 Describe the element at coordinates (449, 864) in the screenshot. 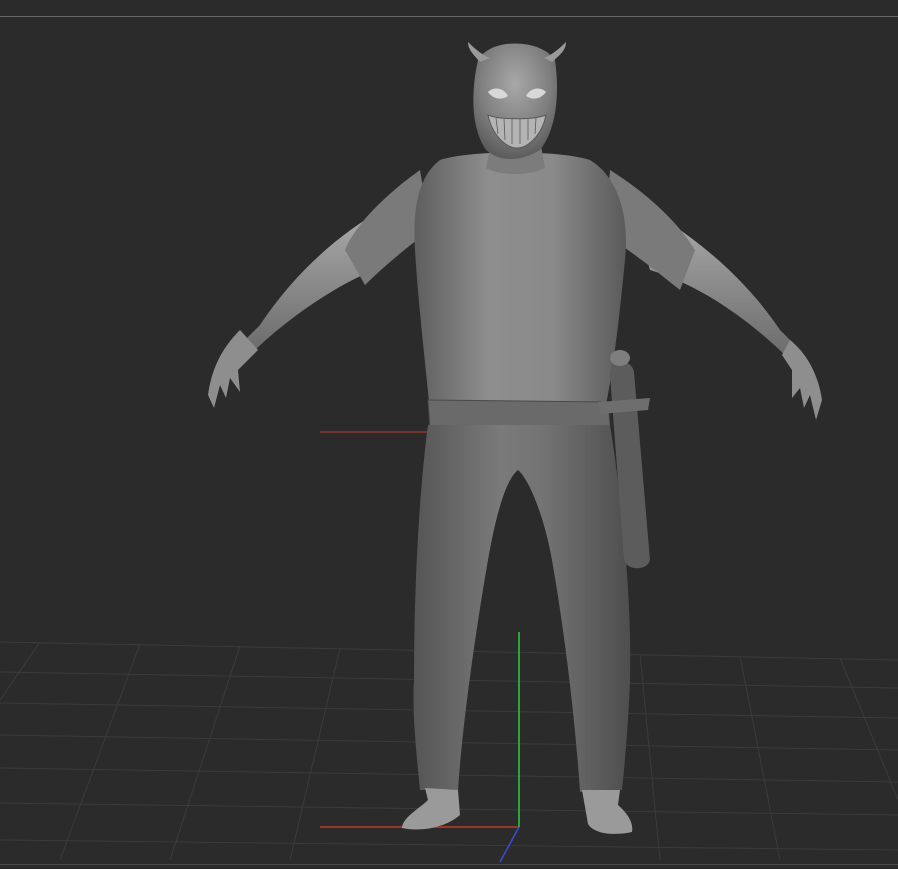

I see `viewport-bottom-border` at that location.